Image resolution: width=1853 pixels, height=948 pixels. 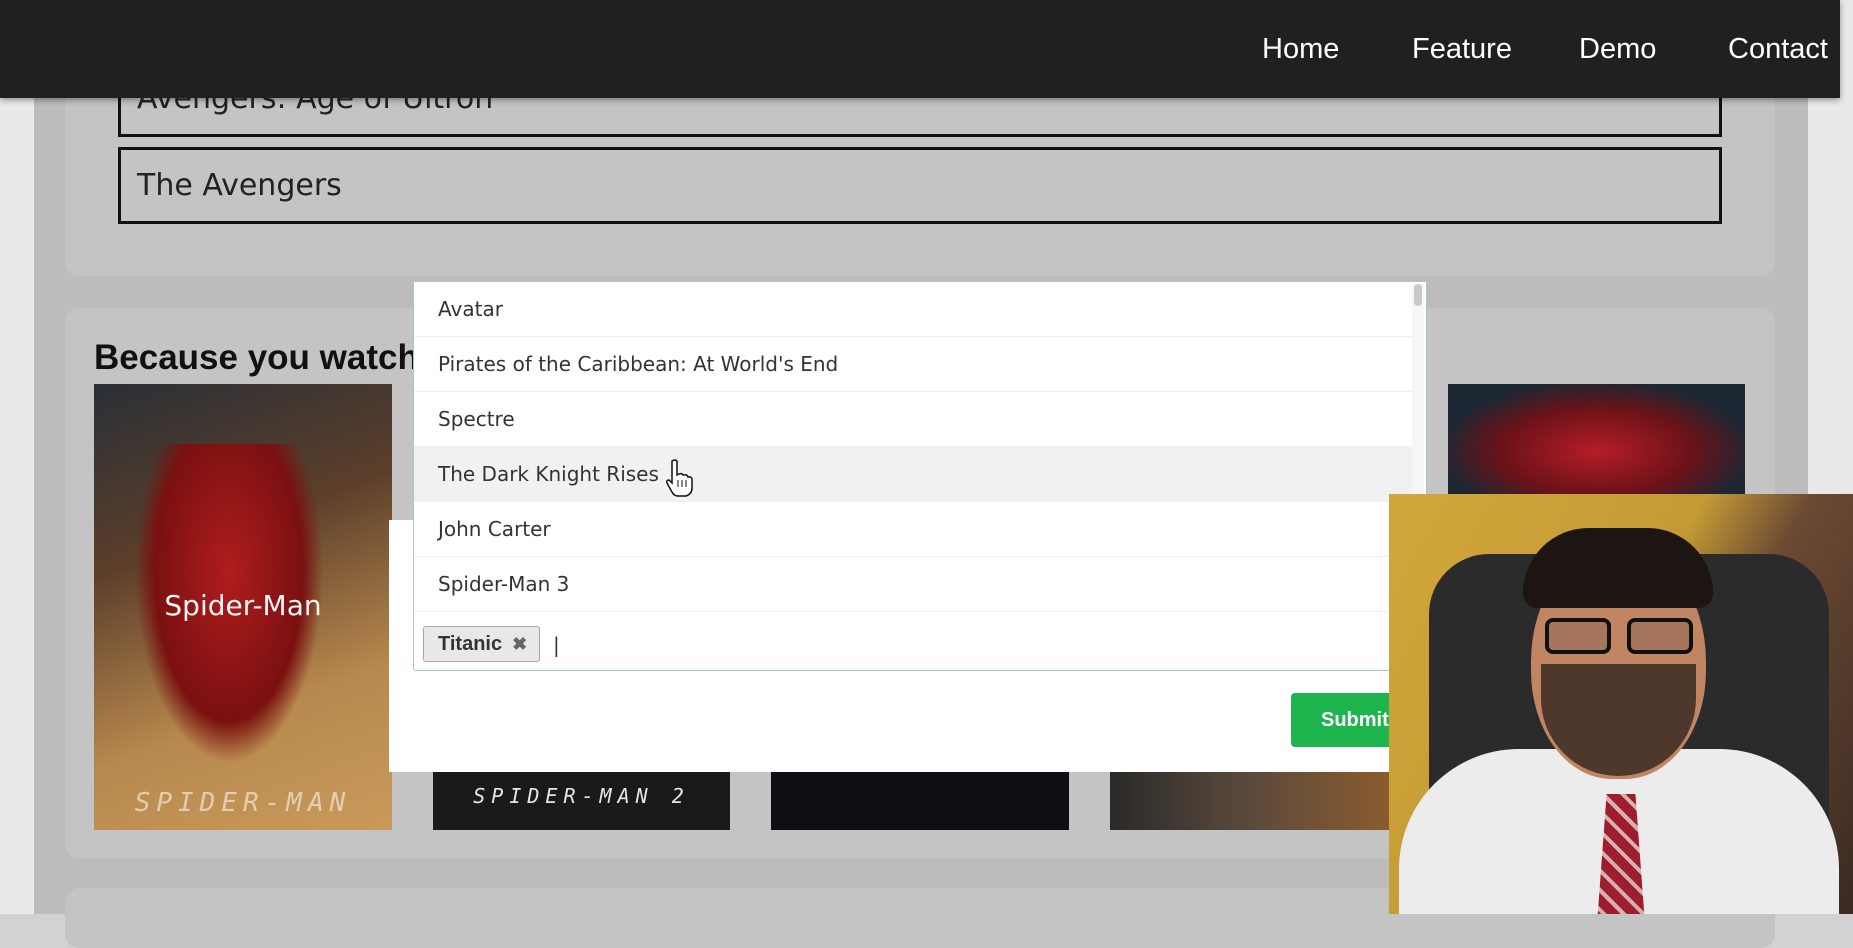 I want to click on poster-title: Spider-Man, so click(x=243, y=605).